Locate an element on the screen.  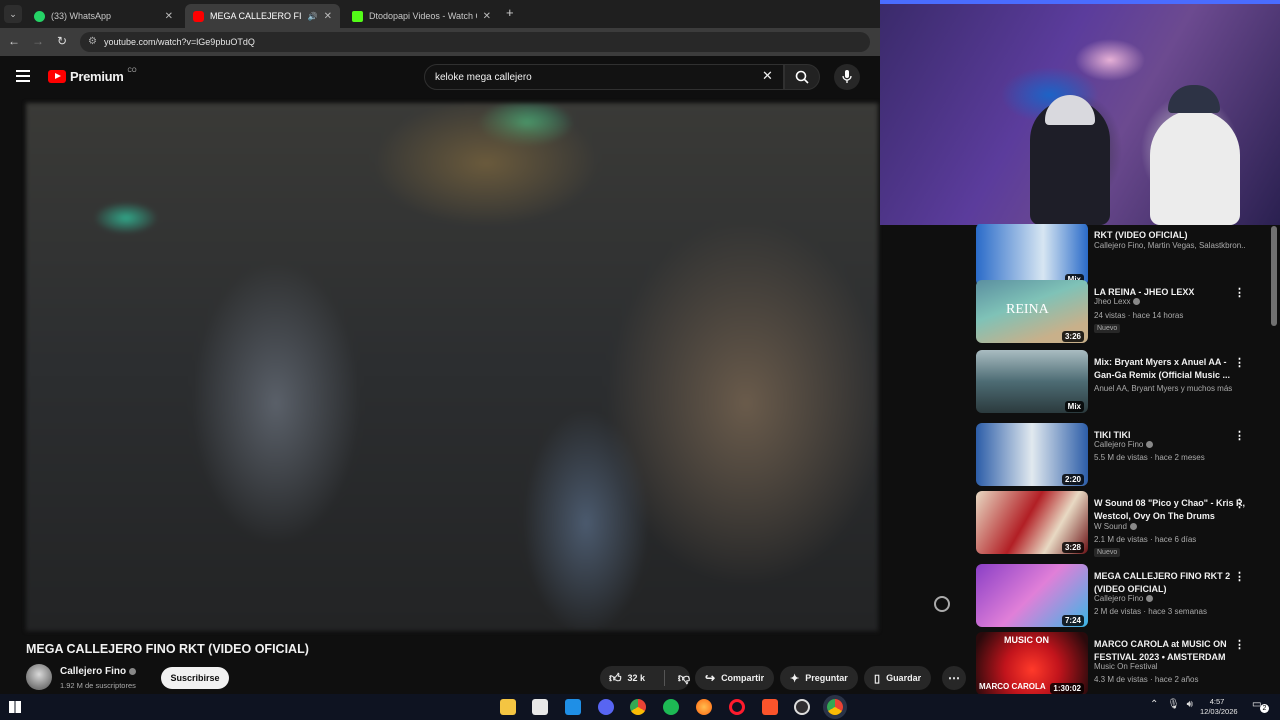
subscribe-button: Suscribirse is located at coordinates (195, 678).